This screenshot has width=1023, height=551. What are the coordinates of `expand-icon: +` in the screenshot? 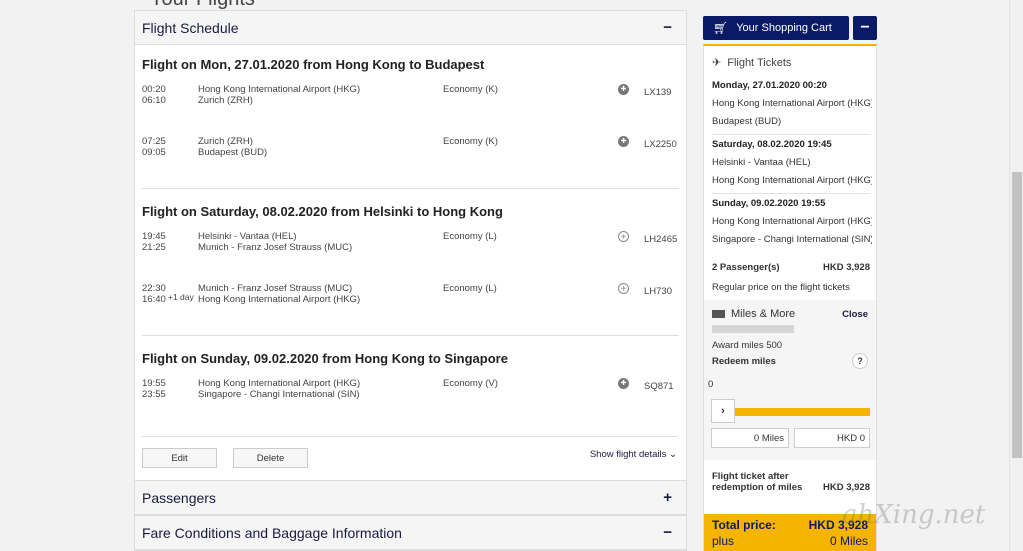 It's located at (667, 497).